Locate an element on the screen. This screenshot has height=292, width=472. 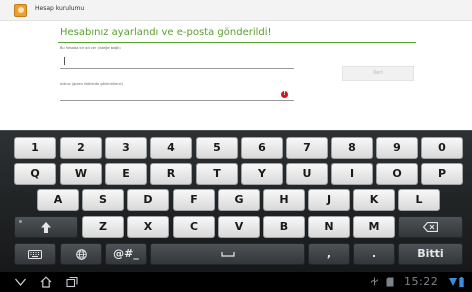
home-icon is located at coordinates (46, 282).